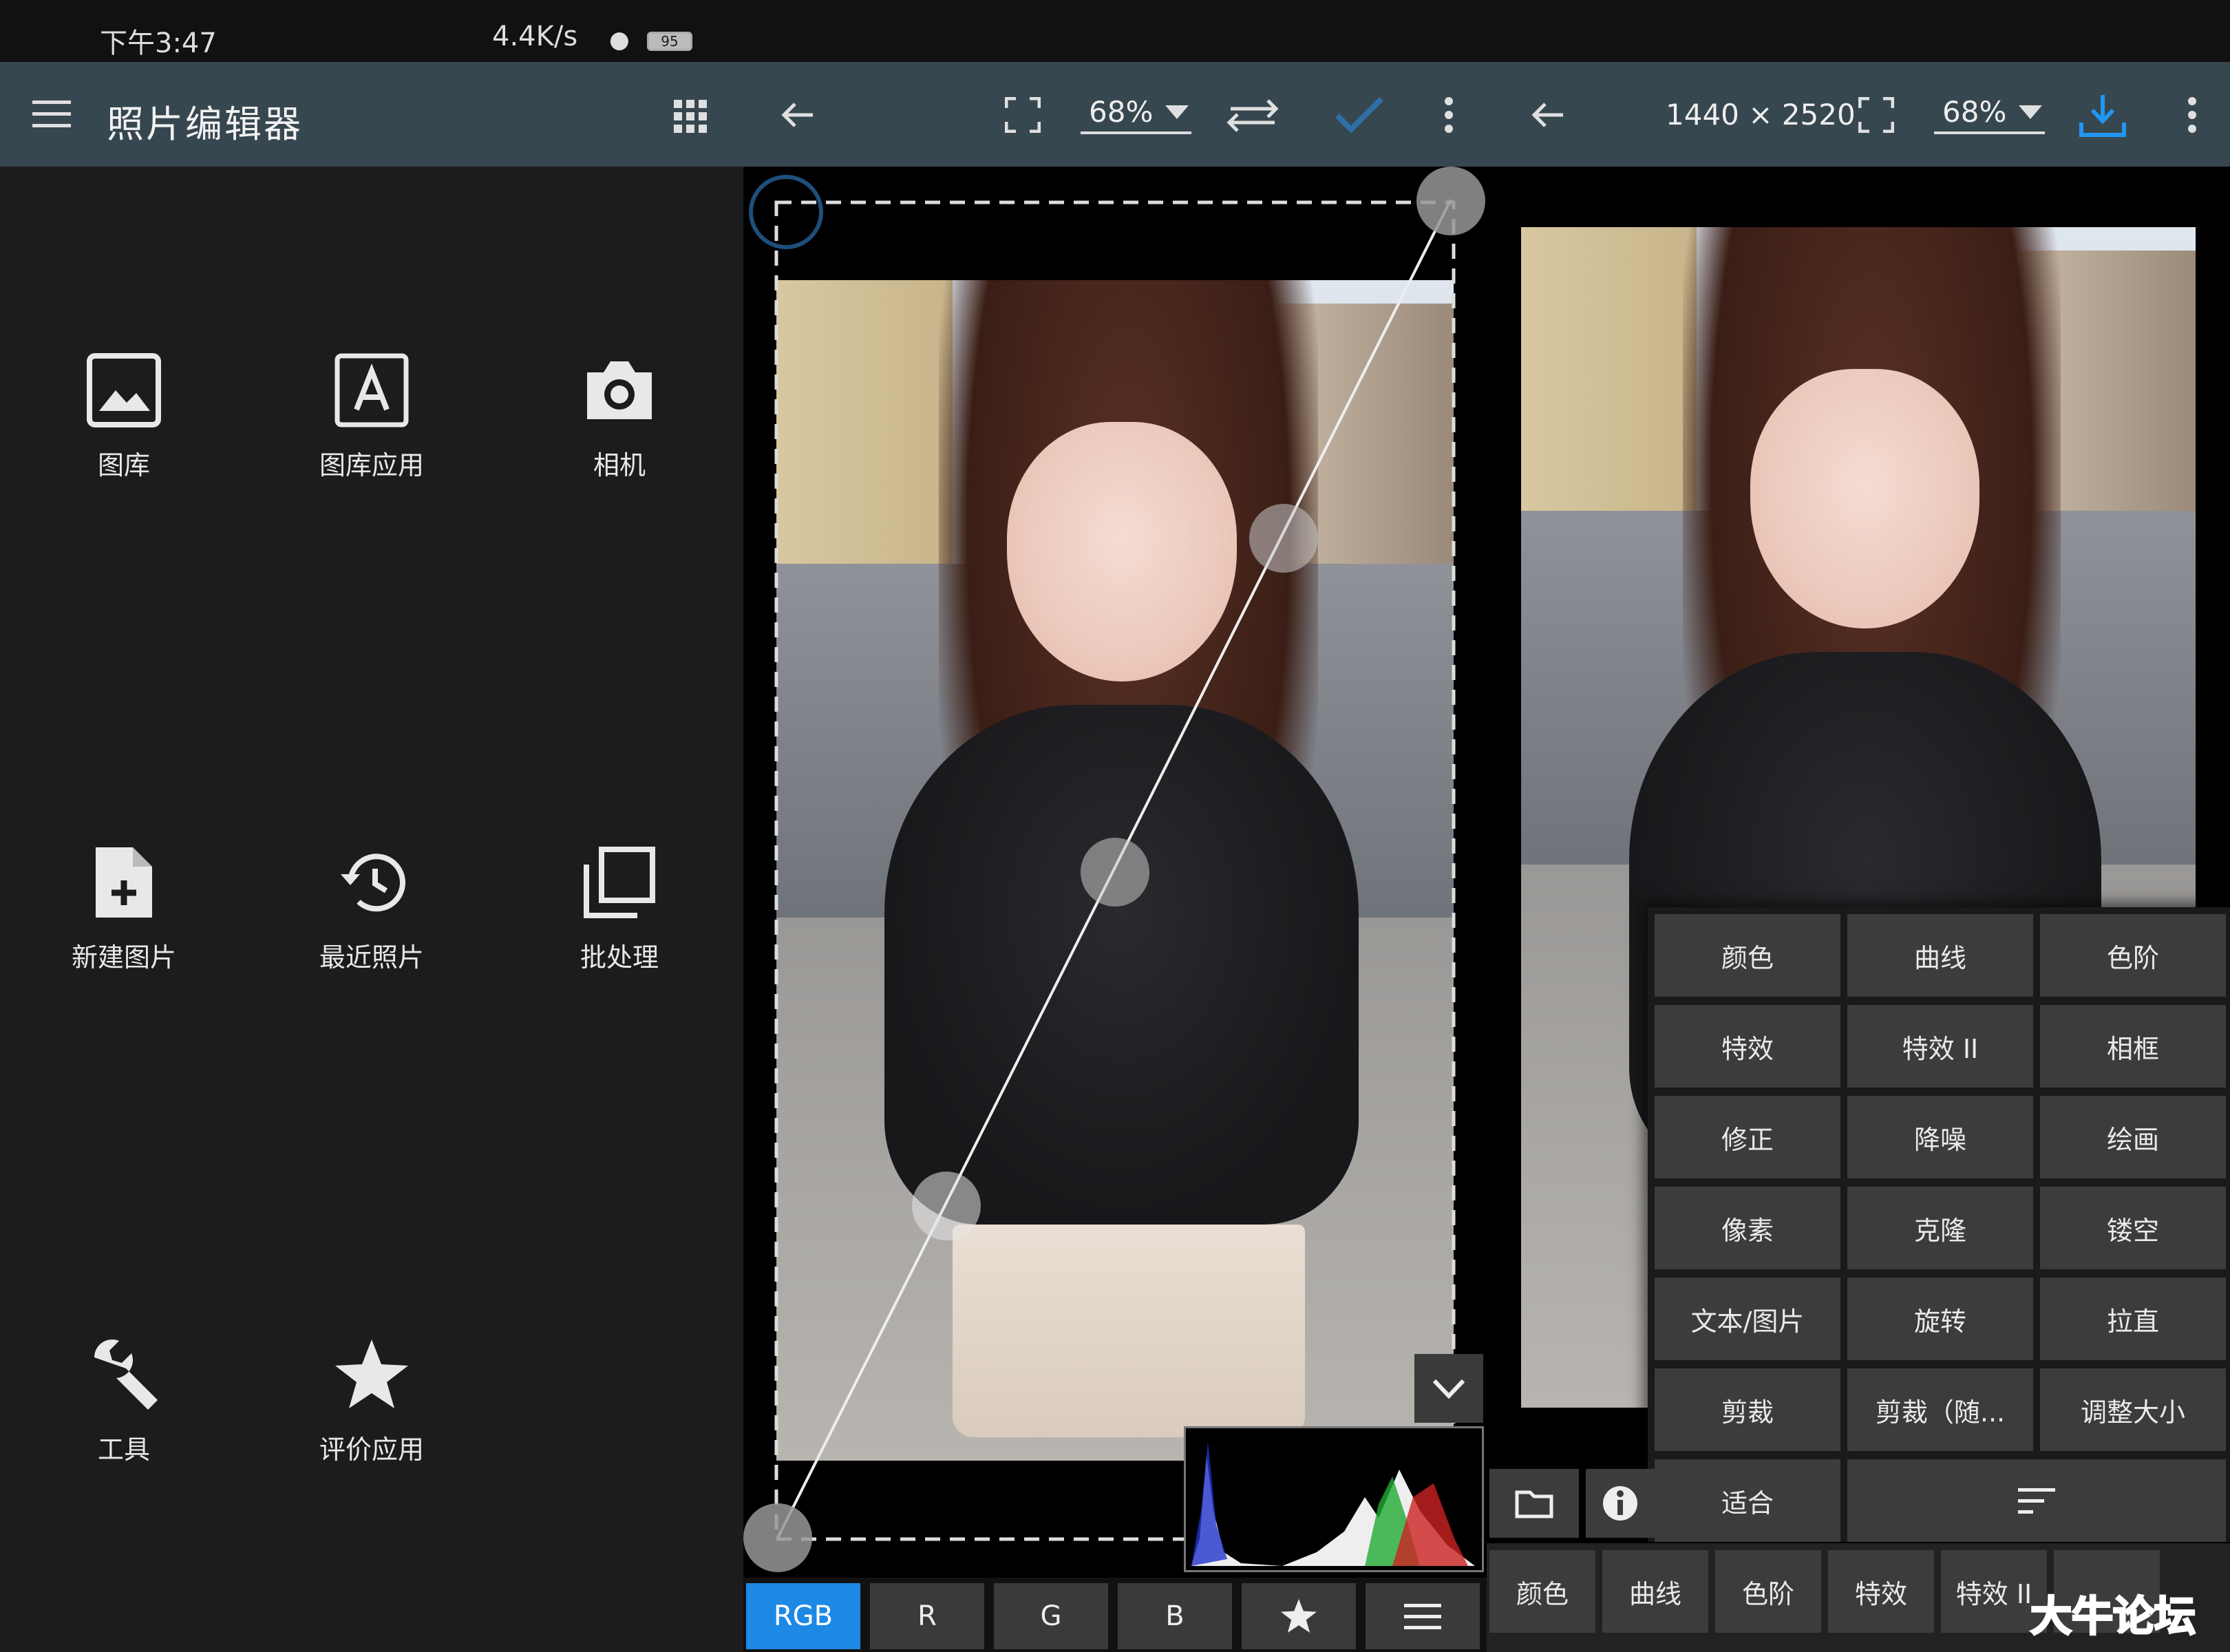 This screenshot has height=1652, width=2230. I want to click on editor-toolbar: 1440 × 2520 68%, so click(1862, 115).